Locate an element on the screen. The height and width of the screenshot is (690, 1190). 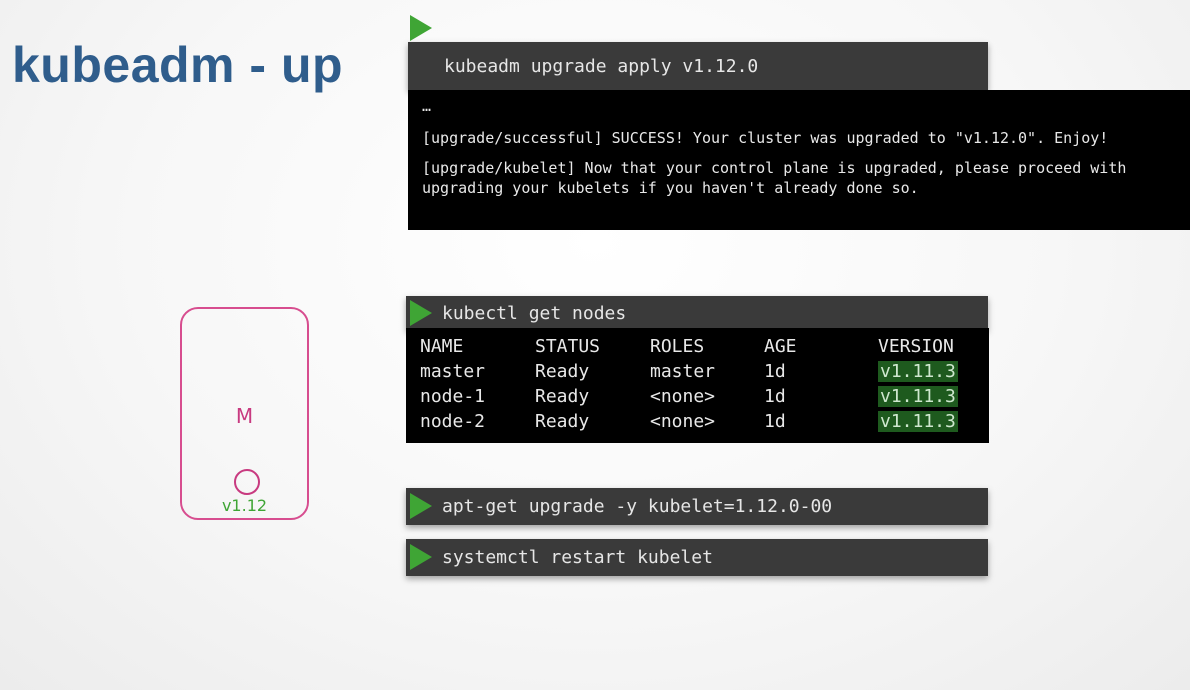
node-label: M is located at coordinates (244, 416).